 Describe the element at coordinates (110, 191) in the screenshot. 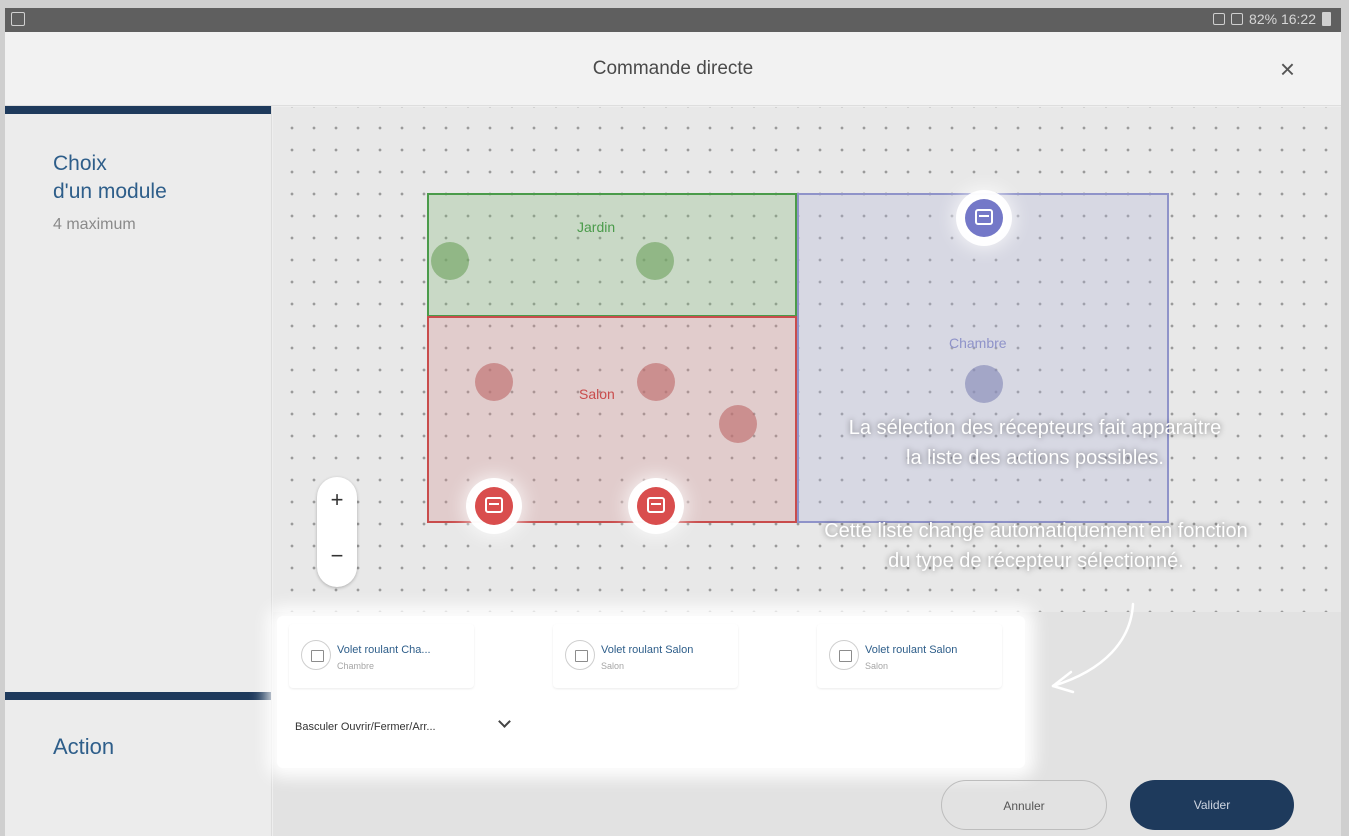

I see `step-title-line2: d'un module` at that location.